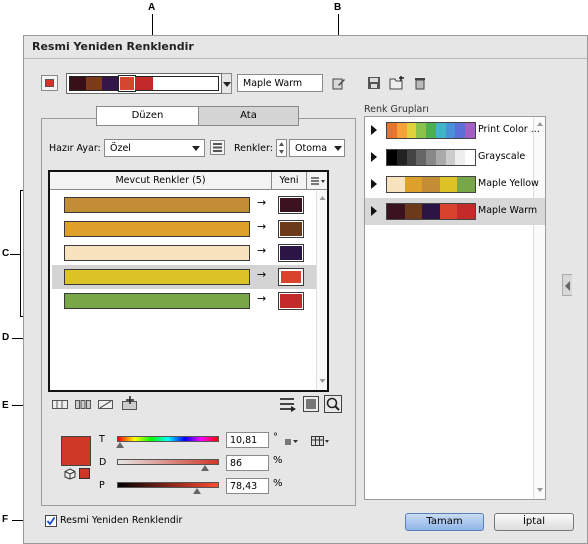 This screenshot has width=588, height=544. I want to click on saturation-value-field: 86, so click(247, 463).